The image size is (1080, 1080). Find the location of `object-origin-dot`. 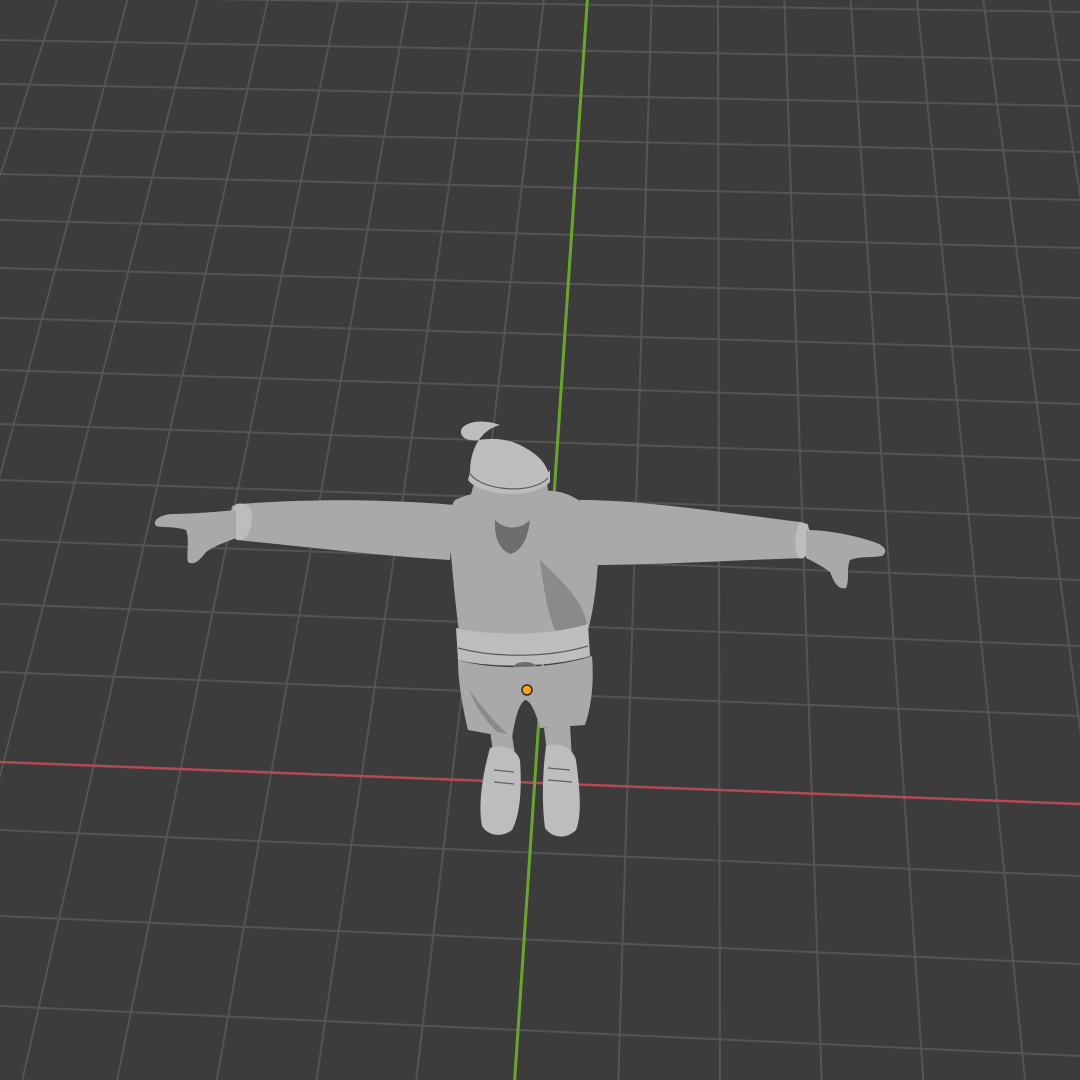

object-origin-dot is located at coordinates (527, 690).